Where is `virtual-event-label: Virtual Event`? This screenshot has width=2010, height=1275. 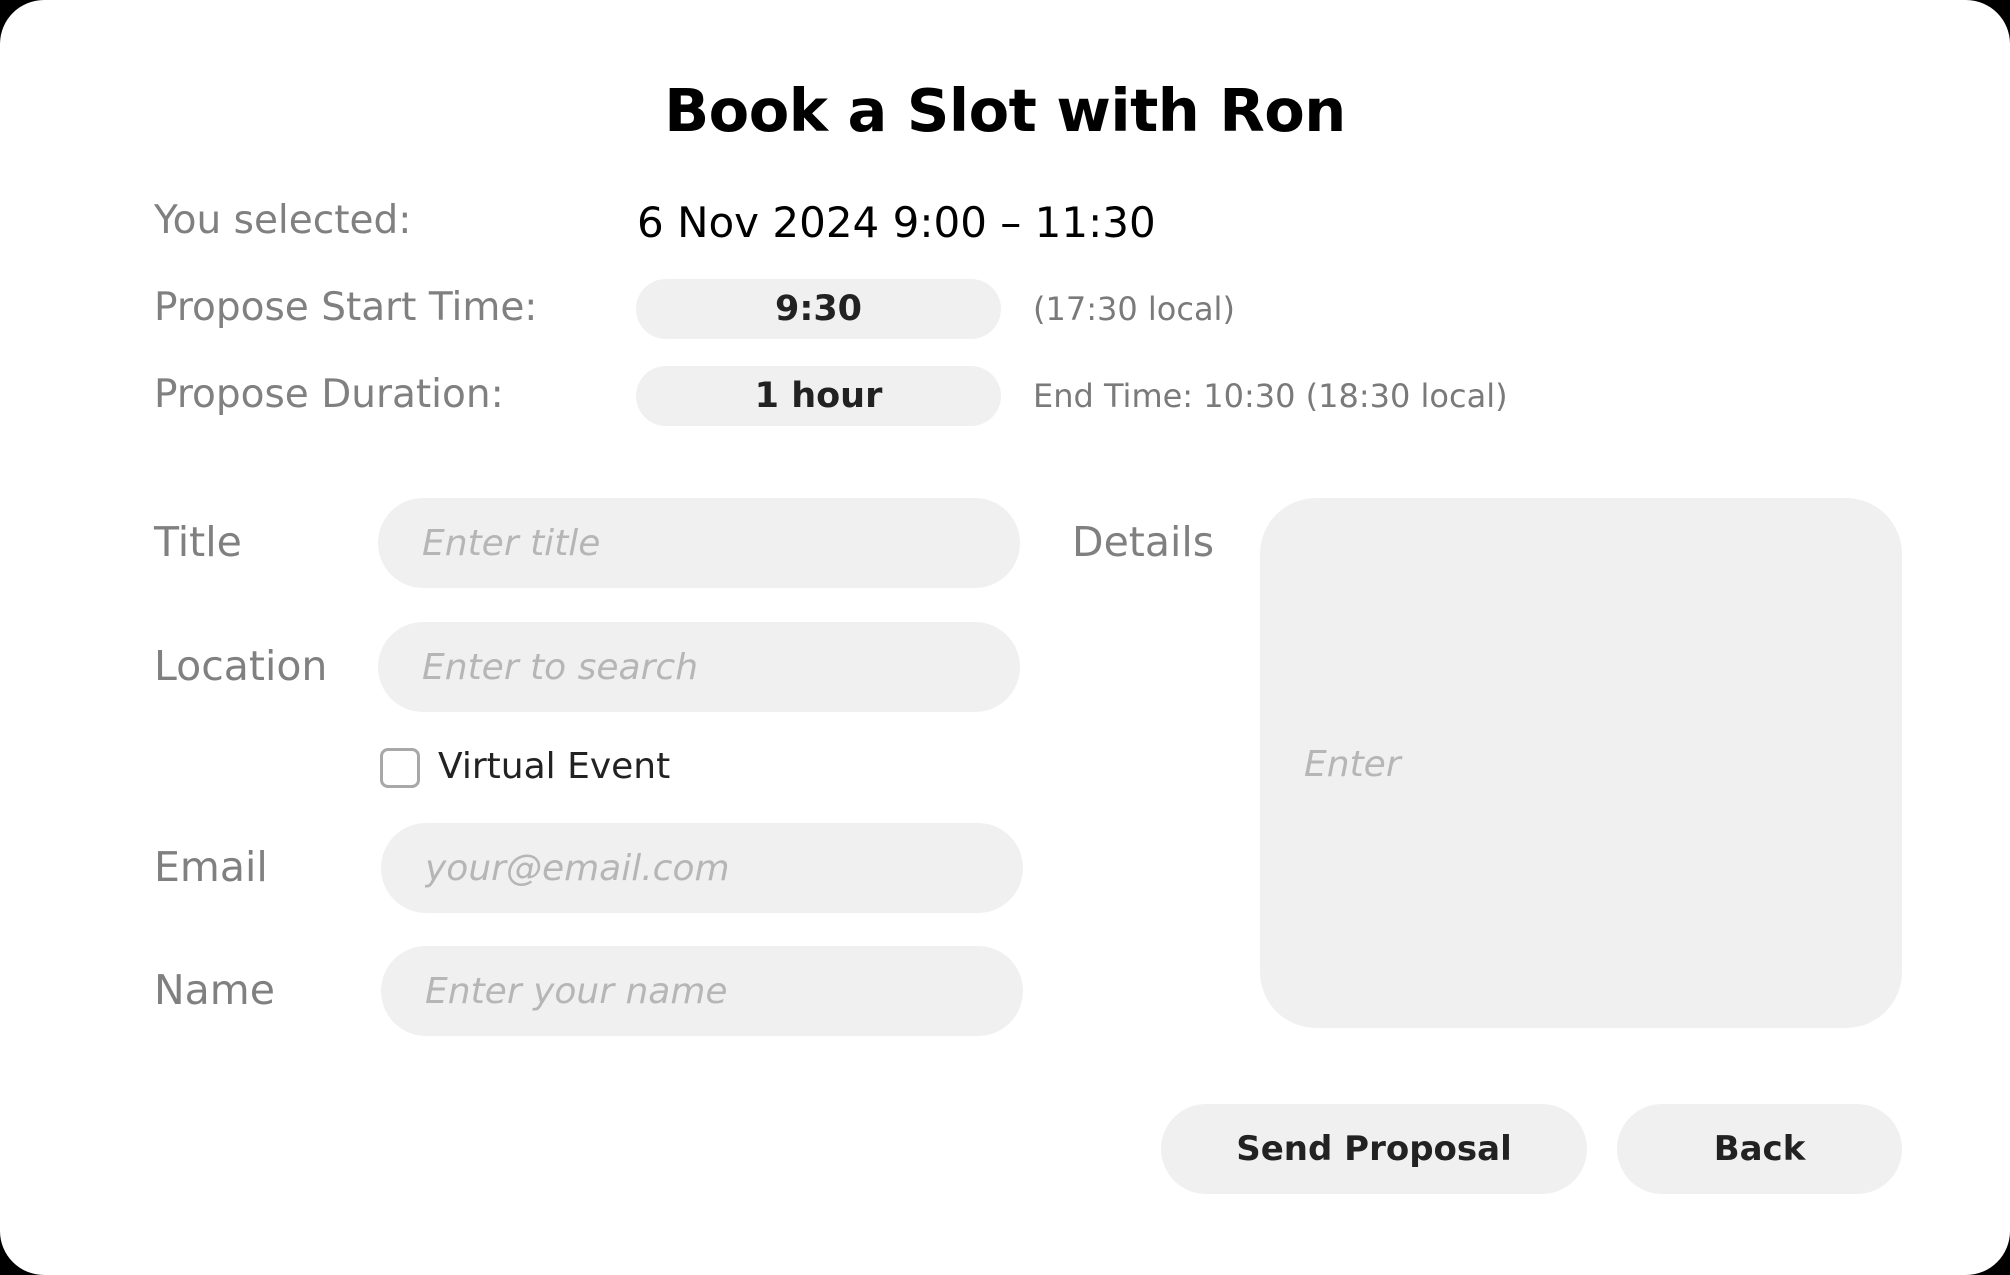 virtual-event-label: Virtual Event is located at coordinates (554, 766).